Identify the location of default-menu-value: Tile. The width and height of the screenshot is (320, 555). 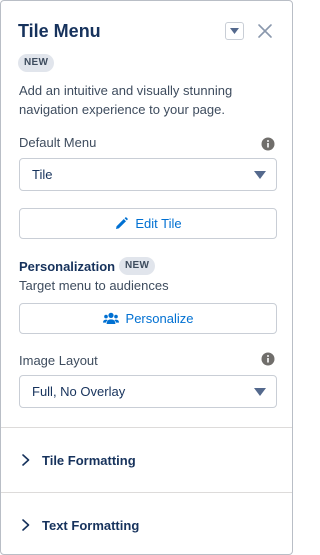
(42, 174).